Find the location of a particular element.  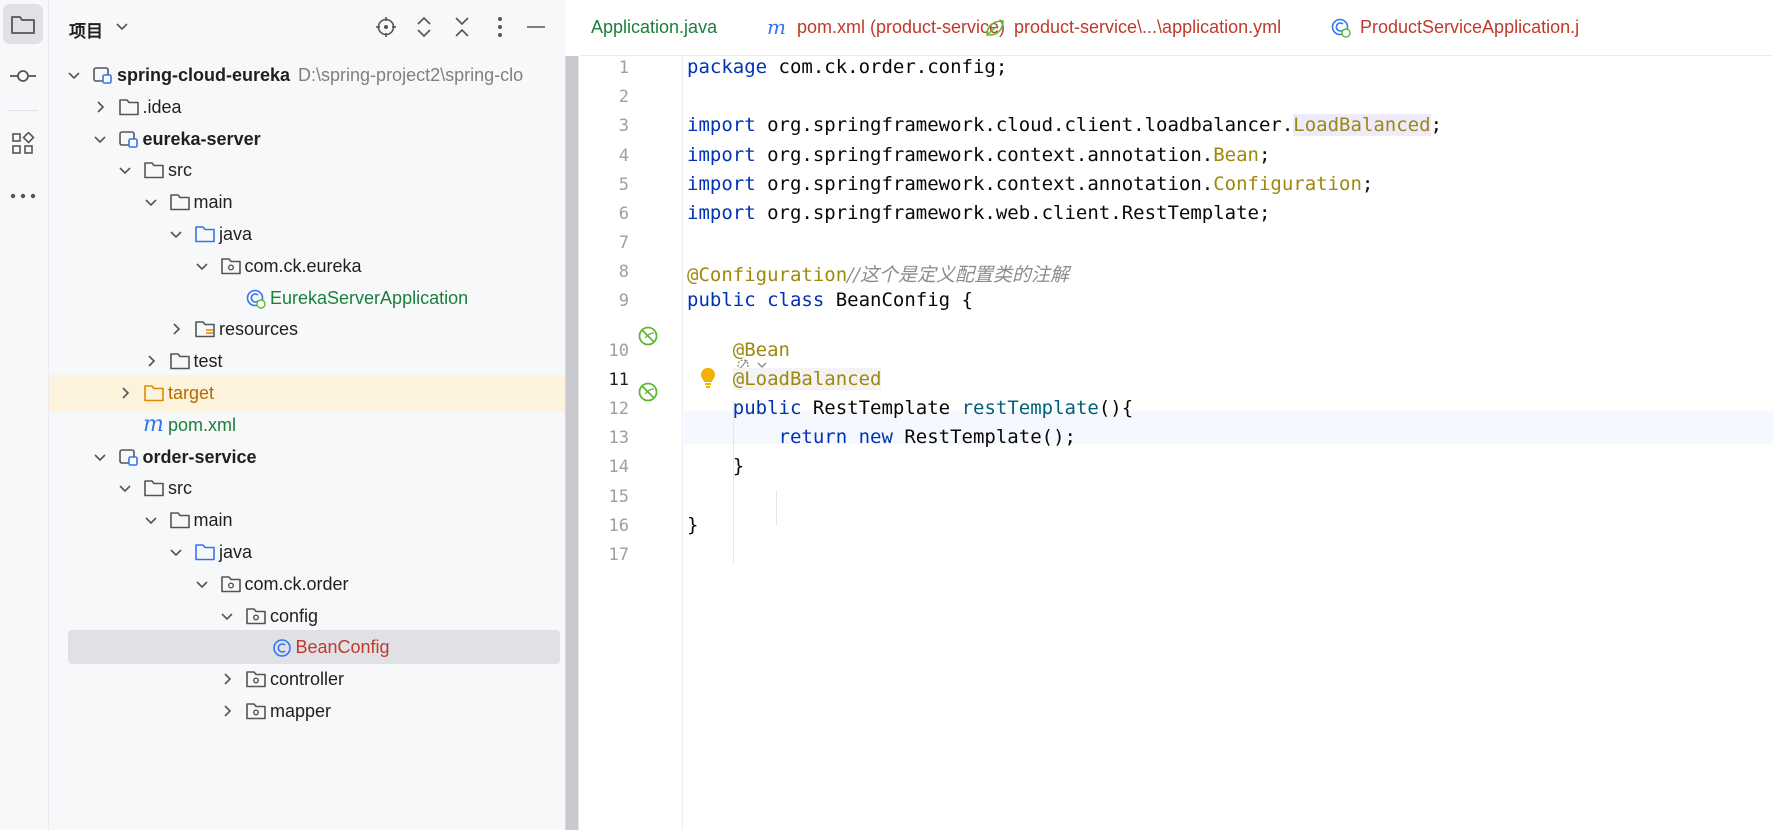

tree-item-label: eureka-server is located at coordinates (202, 139).